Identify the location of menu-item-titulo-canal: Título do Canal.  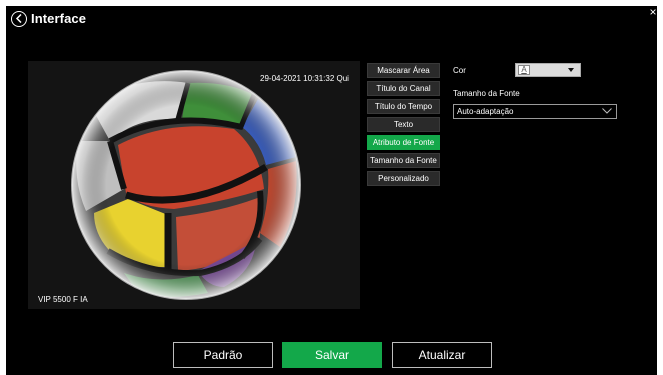
(403, 88).